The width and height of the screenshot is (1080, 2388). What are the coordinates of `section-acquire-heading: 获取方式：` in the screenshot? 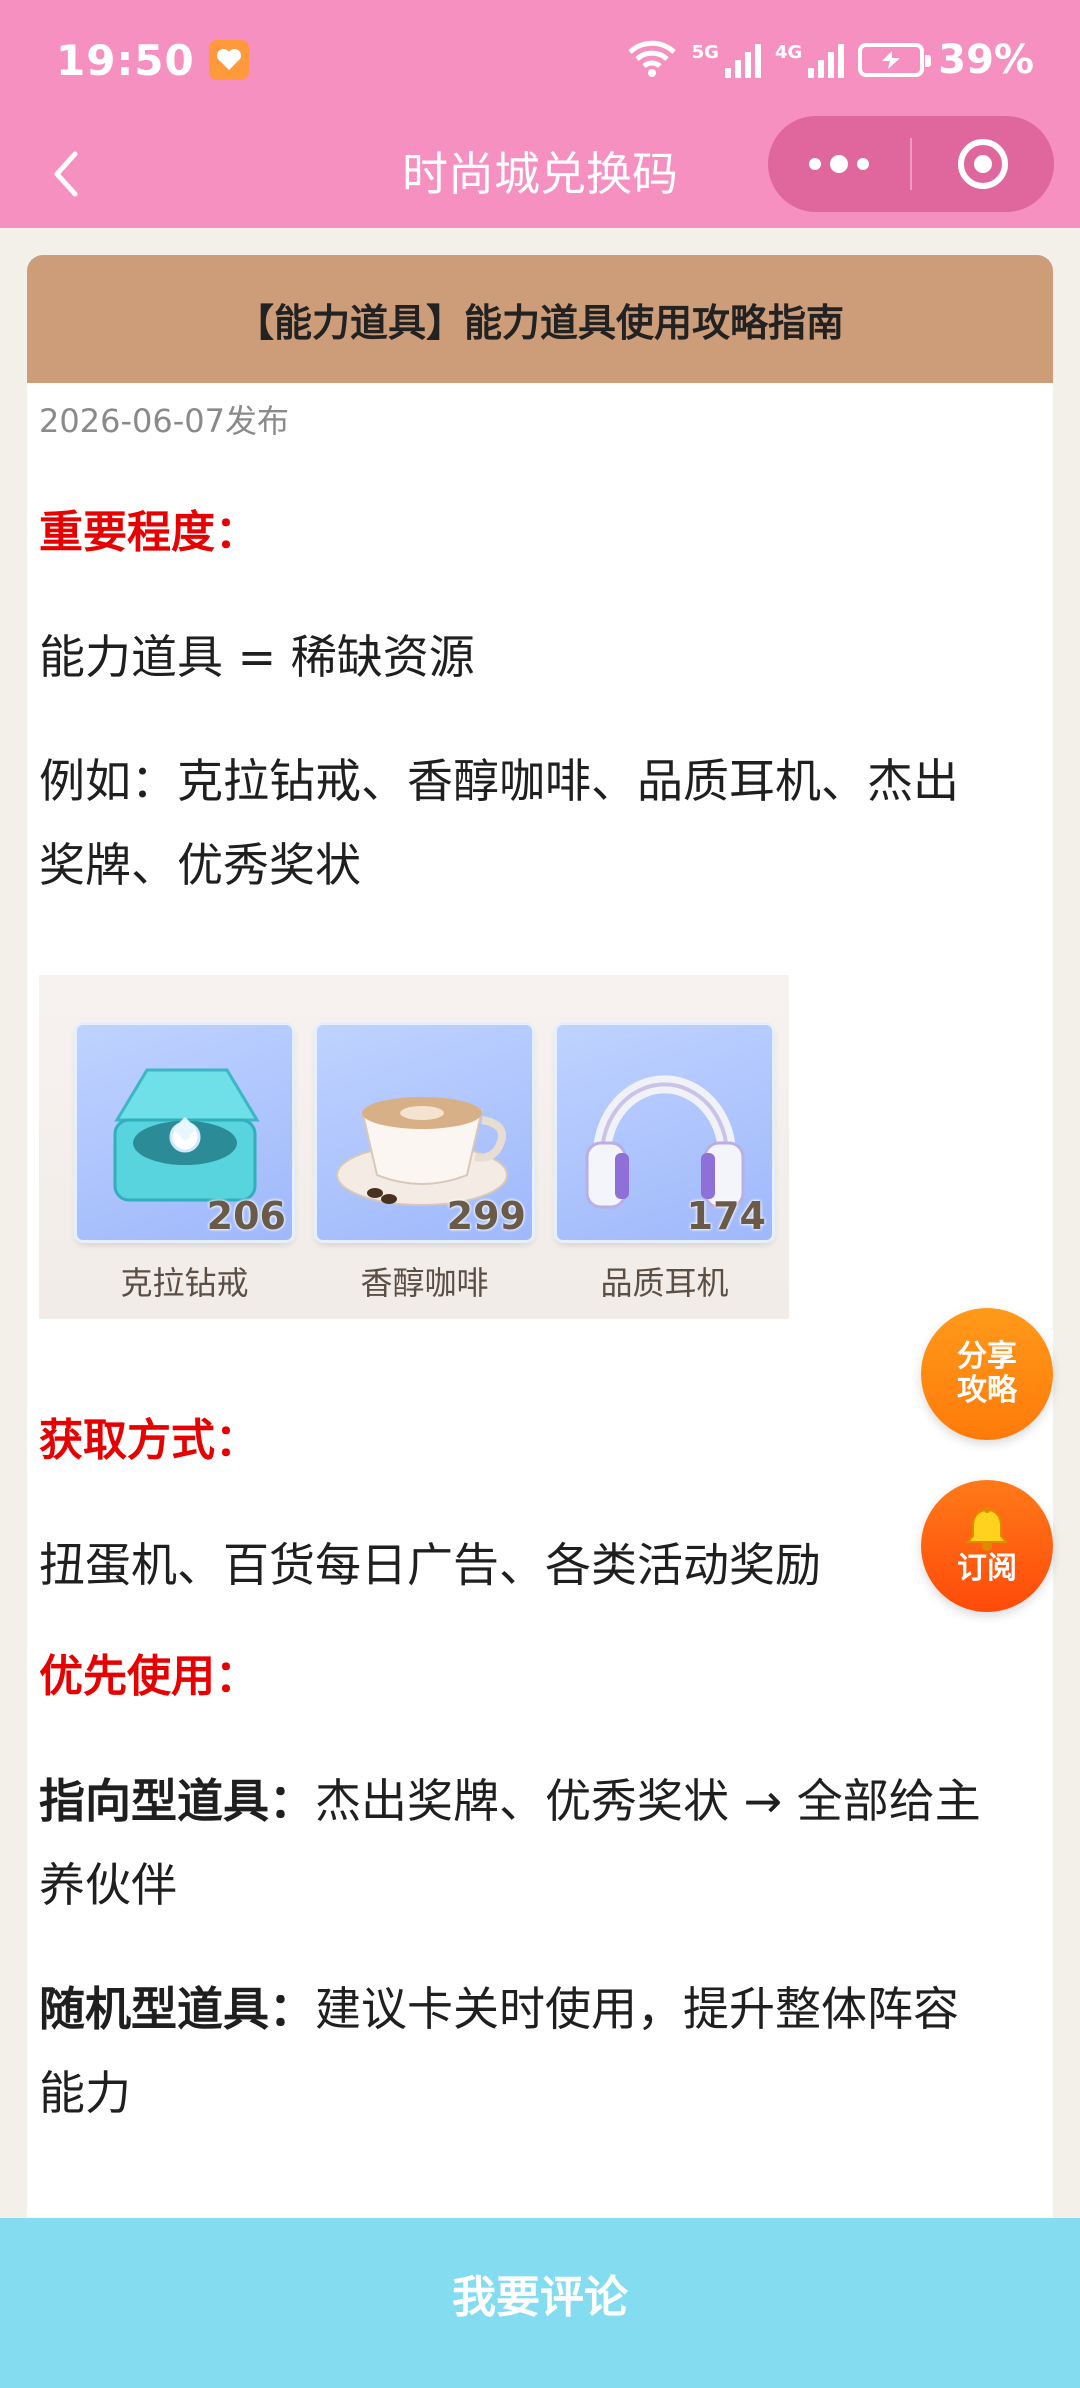 It's located at (149, 1440).